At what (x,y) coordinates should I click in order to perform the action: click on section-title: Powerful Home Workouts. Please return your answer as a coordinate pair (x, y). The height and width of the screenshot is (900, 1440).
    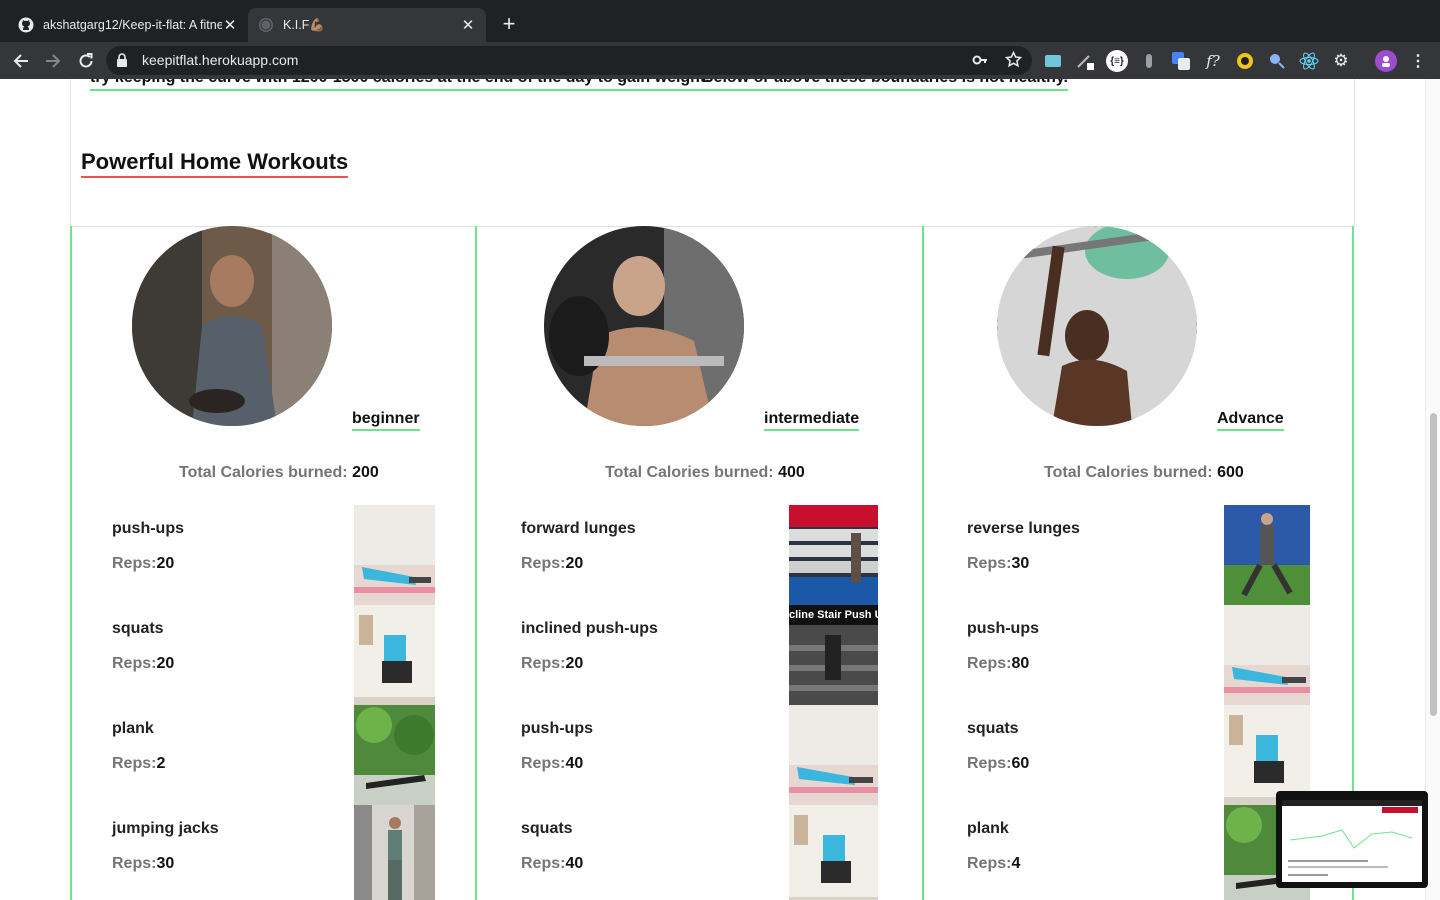
    Looking at the image, I should click on (215, 163).